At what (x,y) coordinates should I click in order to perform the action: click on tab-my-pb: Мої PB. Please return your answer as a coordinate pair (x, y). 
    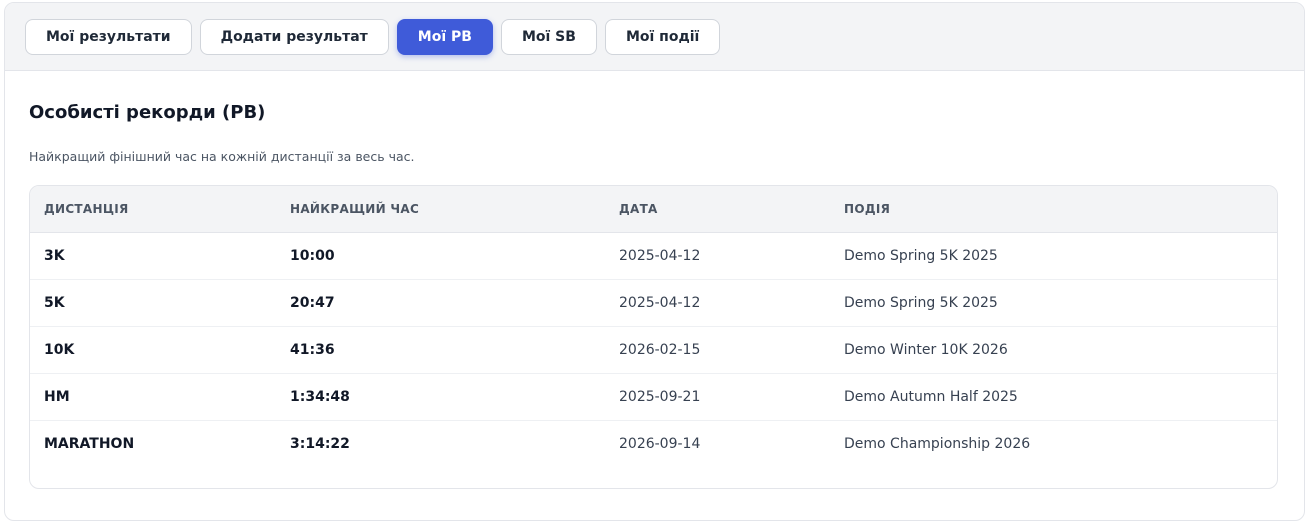
    Looking at the image, I should click on (444, 36).